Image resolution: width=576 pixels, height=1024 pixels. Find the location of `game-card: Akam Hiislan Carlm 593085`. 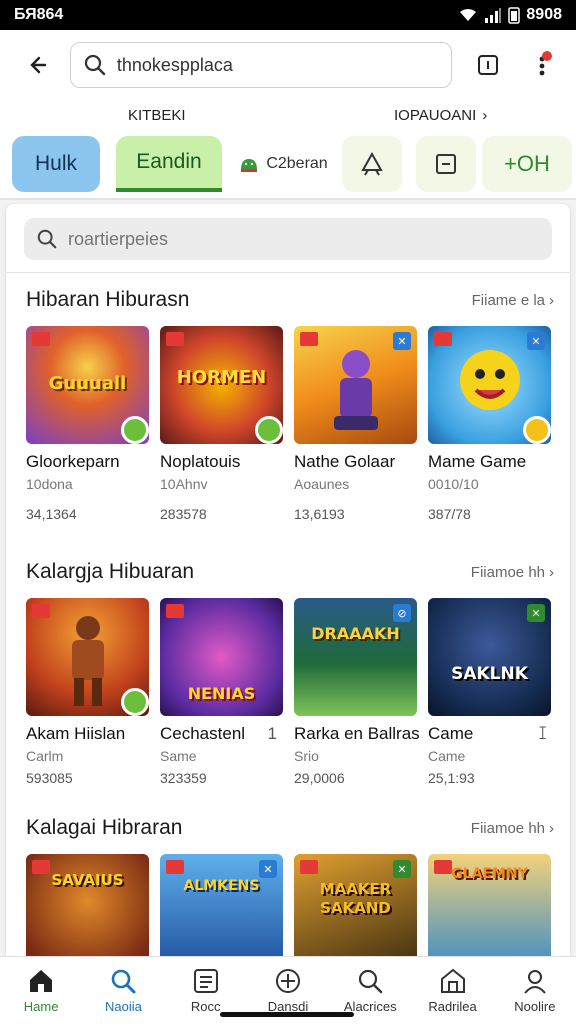

game-card: Akam Hiislan Carlm 593085 is located at coordinates (87, 692).